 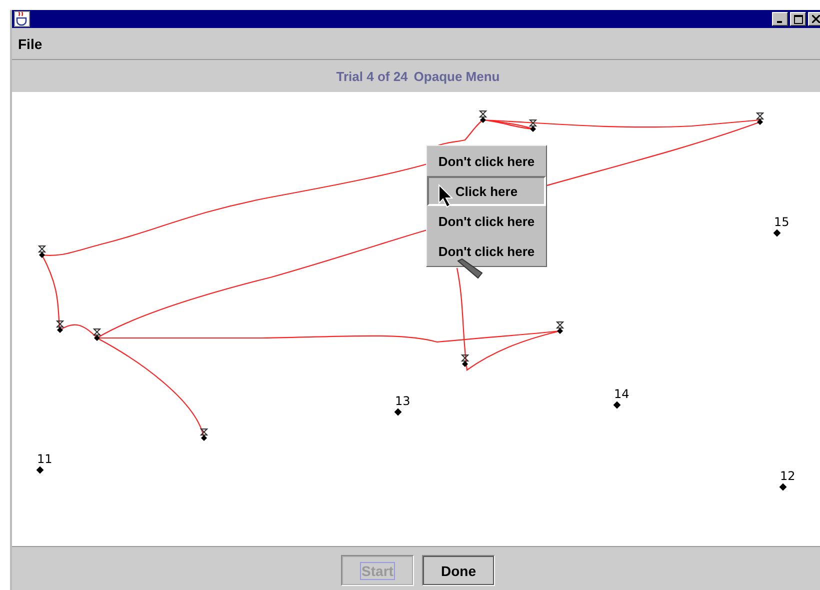 What do you see at coordinates (486, 191) in the screenshot?
I see `popup-menu-item: Click here` at bounding box center [486, 191].